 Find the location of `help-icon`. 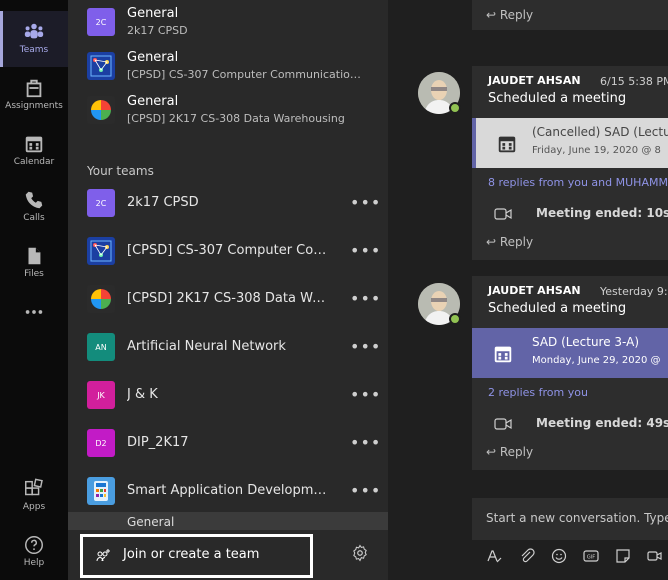

help-icon is located at coordinates (34, 545).